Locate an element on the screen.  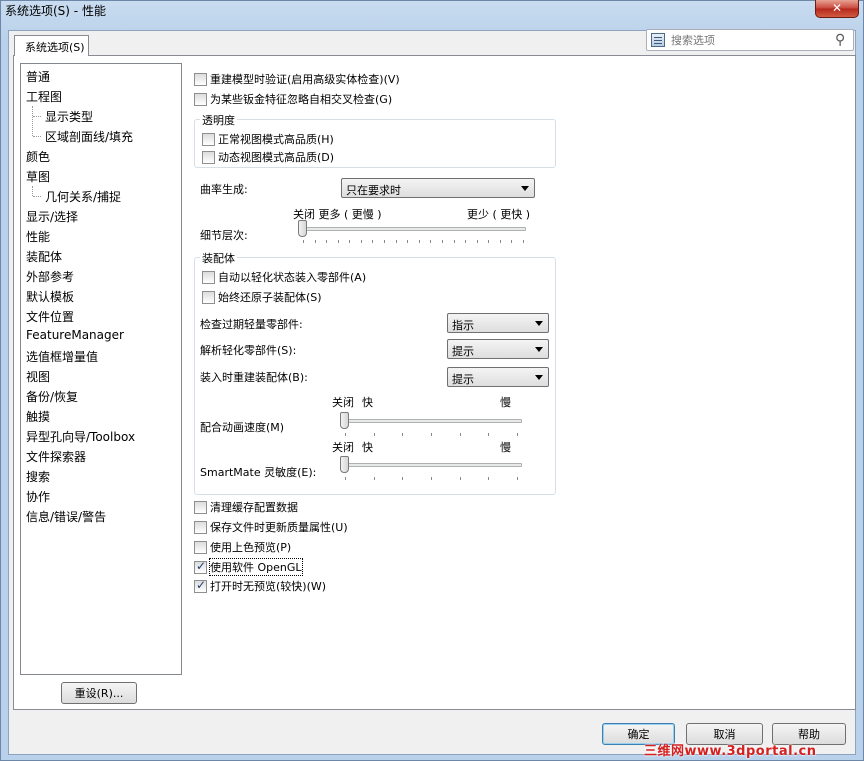
watermark: 三维网www.3dportal.cn is located at coordinates (730, 751).